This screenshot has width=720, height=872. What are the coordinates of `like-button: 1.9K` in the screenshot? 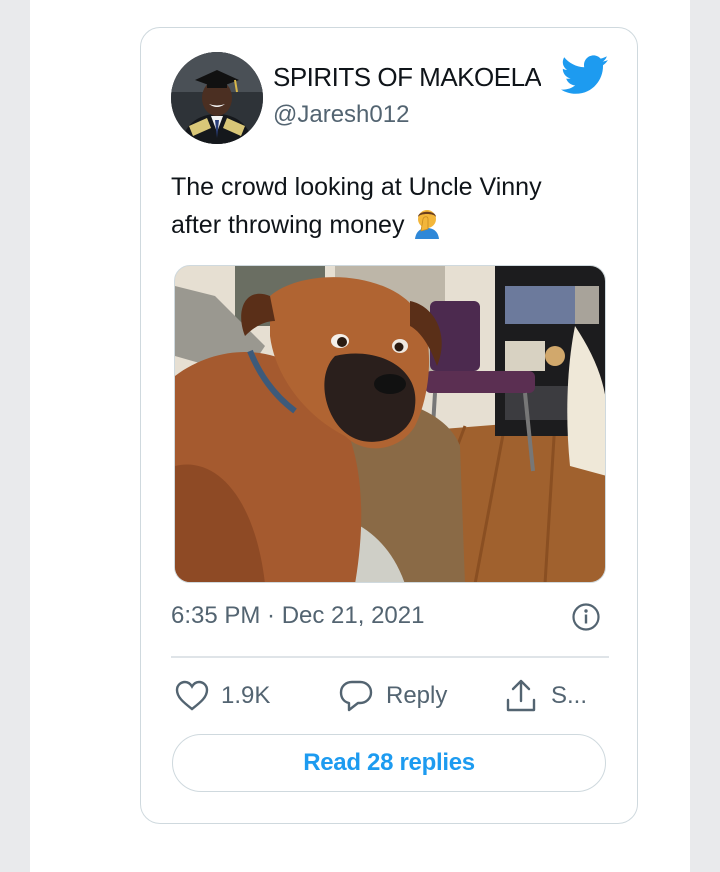 It's located at (222, 696).